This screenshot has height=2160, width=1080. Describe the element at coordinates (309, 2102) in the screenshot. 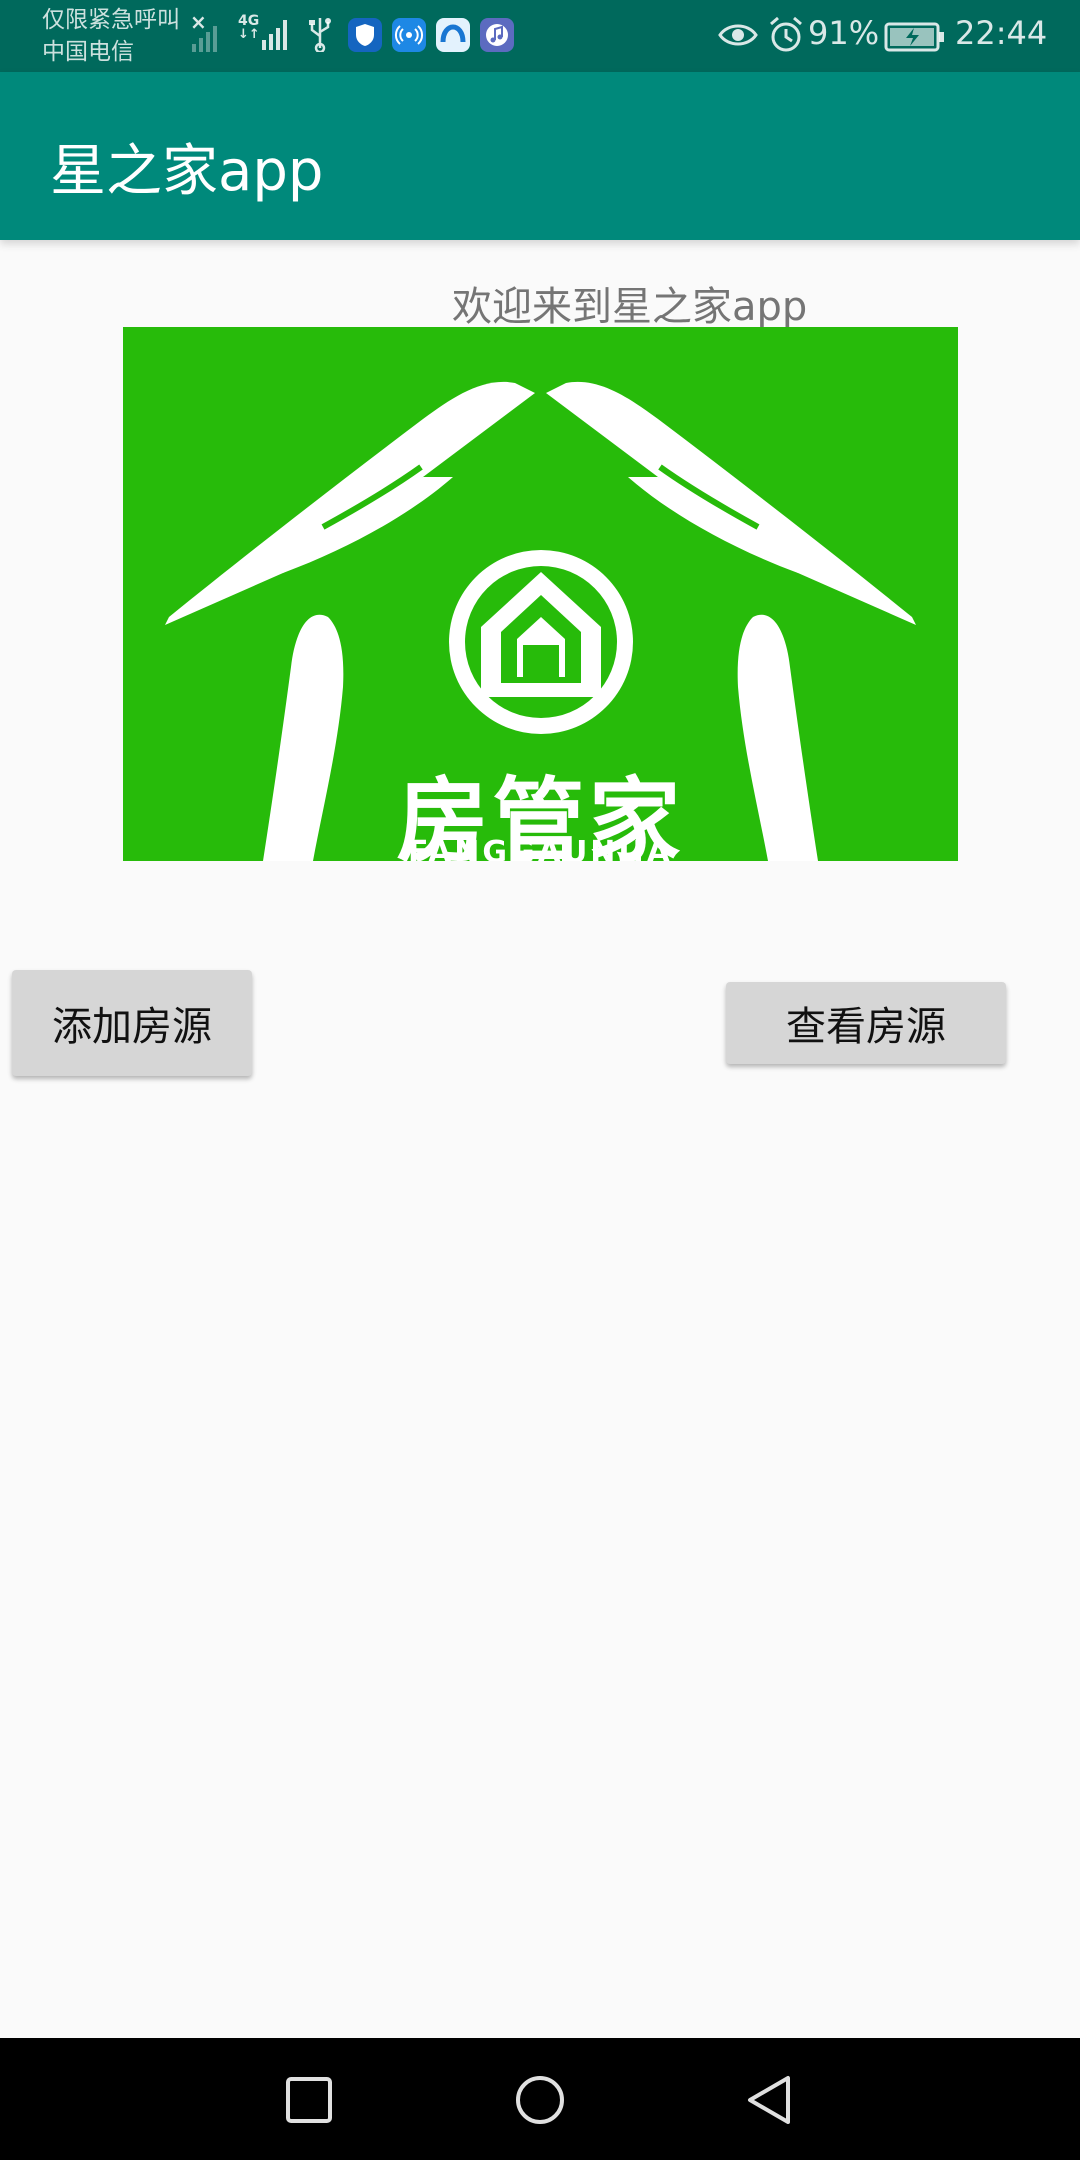

I see `recents-icon` at that location.